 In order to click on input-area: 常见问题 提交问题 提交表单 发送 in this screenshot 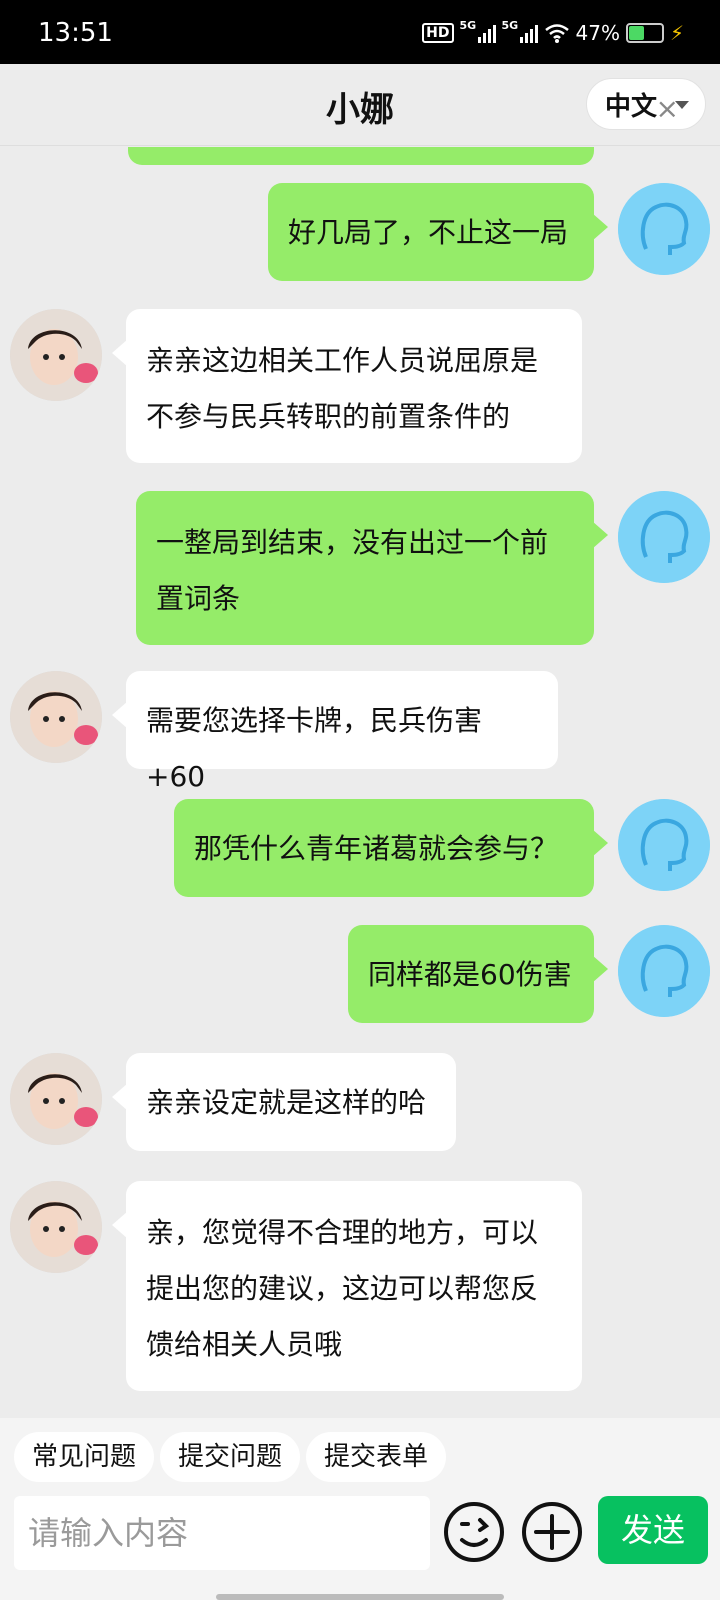, I will do `click(360, 1509)`.